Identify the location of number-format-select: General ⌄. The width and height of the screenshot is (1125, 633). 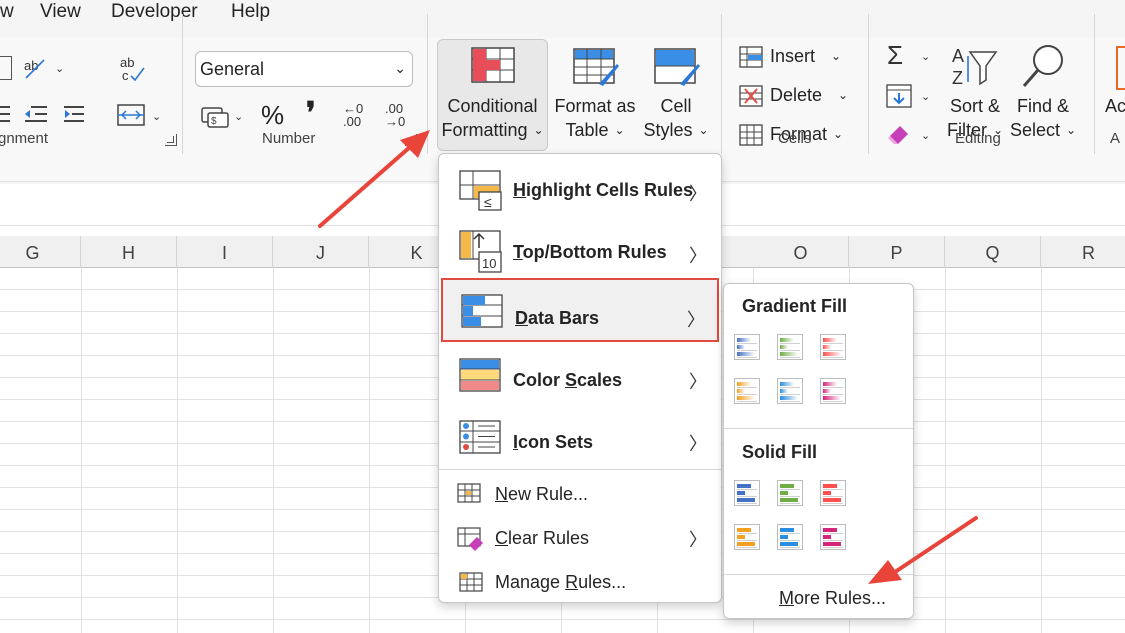
(304, 69).